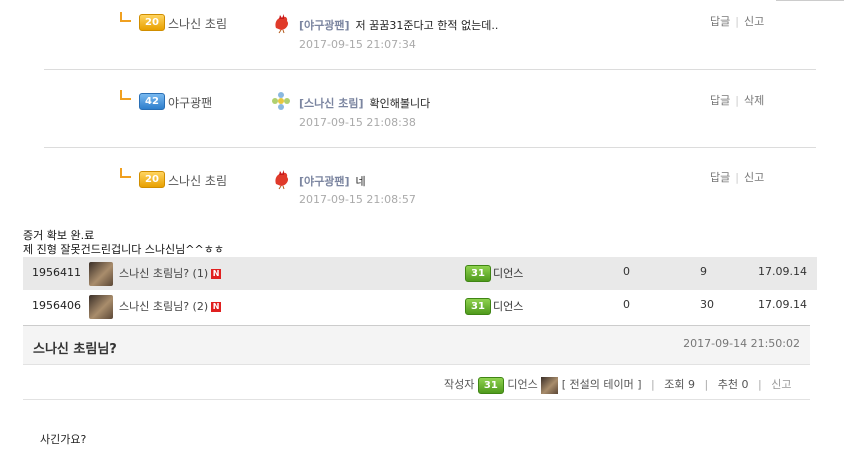 The image size is (844, 466). What do you see at coordinates (741, 343) in the screenshot?
I see `post-datetime: 2017-09-14 21:50:02` at bounding box center [741, 343].